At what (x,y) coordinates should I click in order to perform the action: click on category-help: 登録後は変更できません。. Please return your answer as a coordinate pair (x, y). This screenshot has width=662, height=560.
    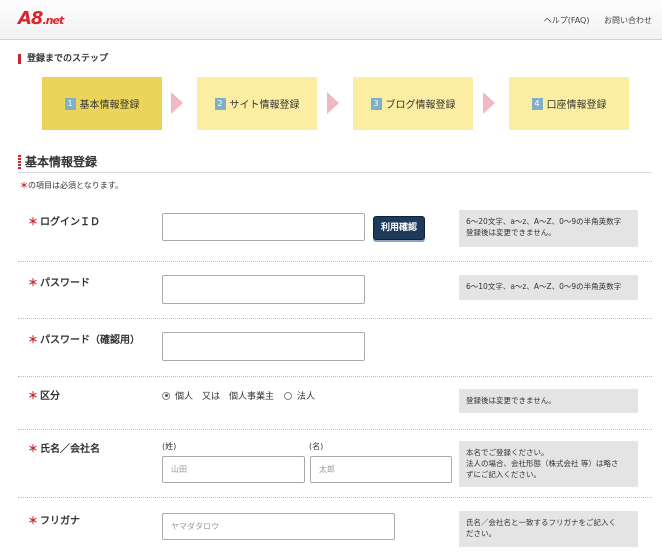
    Looking at the image, I should click on (548, 401).